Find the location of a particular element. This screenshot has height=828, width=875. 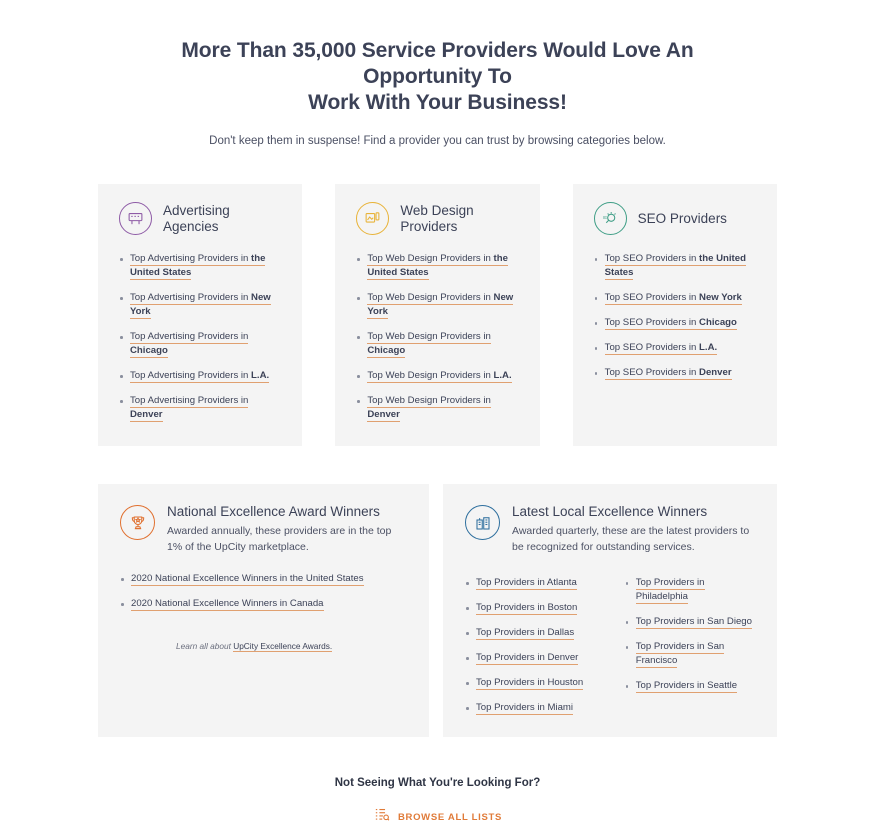

local-provider-link: Top Providers in Seattle is located at coordinates (686, 686).